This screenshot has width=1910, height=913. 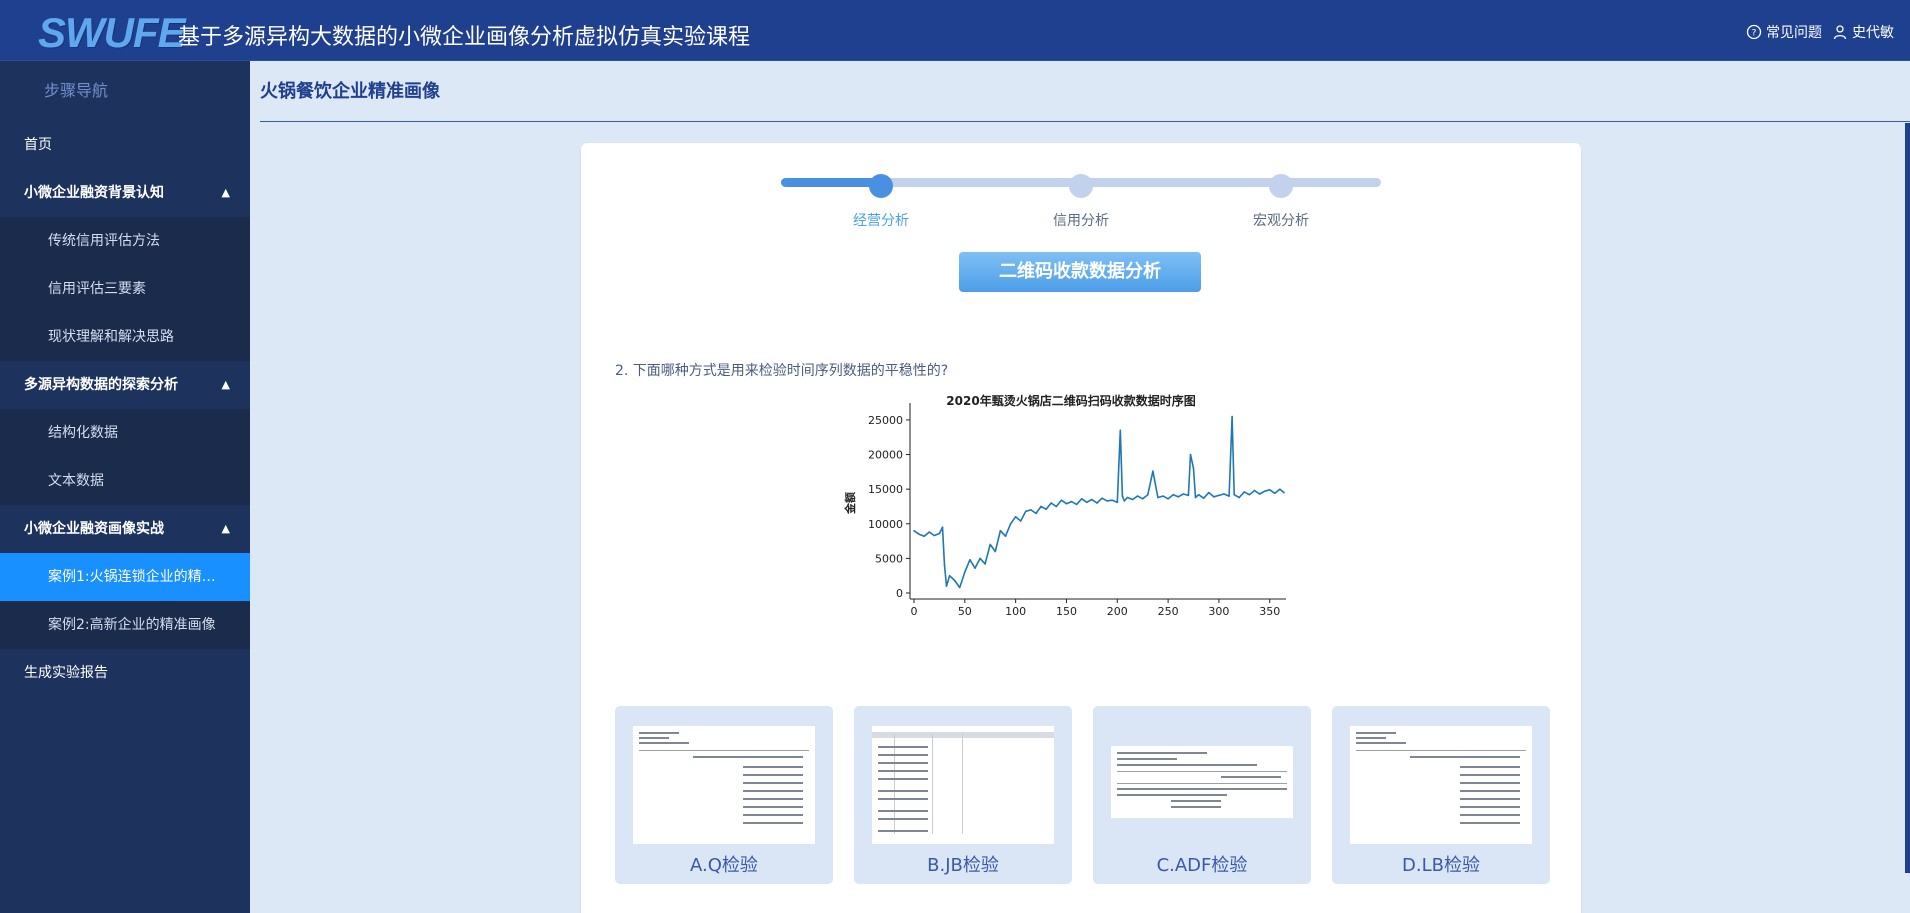 I want to click on user-menu: 史代敏, so click(x=1863, y=32).